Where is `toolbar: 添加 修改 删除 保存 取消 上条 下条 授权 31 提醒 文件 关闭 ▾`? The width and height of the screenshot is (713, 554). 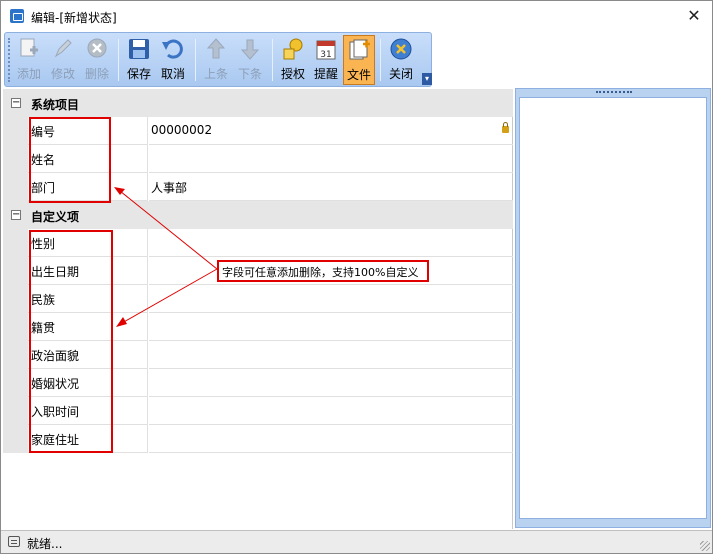 toolbar: 添加 修改 删除 保存 取消 上条 下条 授权 31 提醒 文件 关闭 ▾ is located at coordinates (218, 59).